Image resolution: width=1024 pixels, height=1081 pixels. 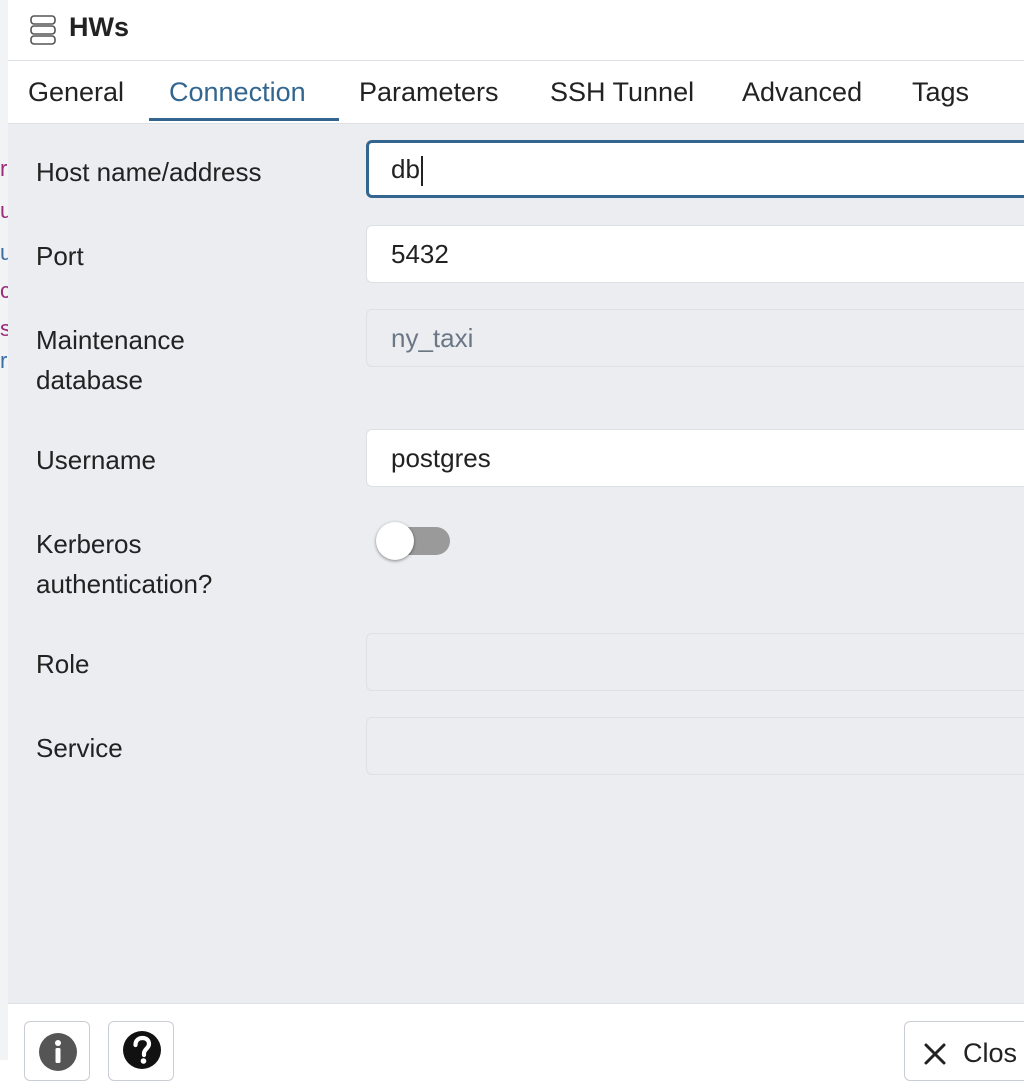 What do you see at coordinates (96, 460) in the screenshot?
I see `username-label: Username` at bounding box center [96, 460].